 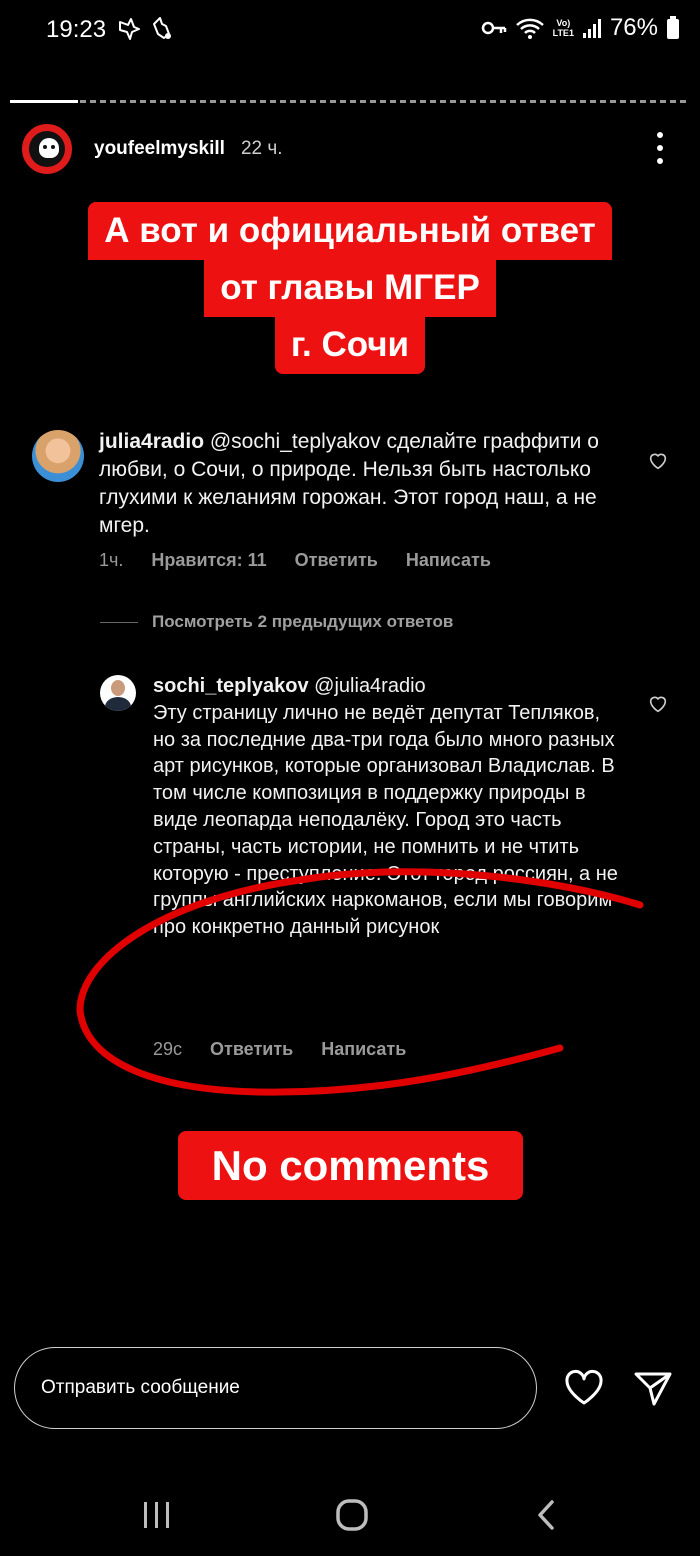 I want to click on more-options-icon, so click(x=660, y=148).